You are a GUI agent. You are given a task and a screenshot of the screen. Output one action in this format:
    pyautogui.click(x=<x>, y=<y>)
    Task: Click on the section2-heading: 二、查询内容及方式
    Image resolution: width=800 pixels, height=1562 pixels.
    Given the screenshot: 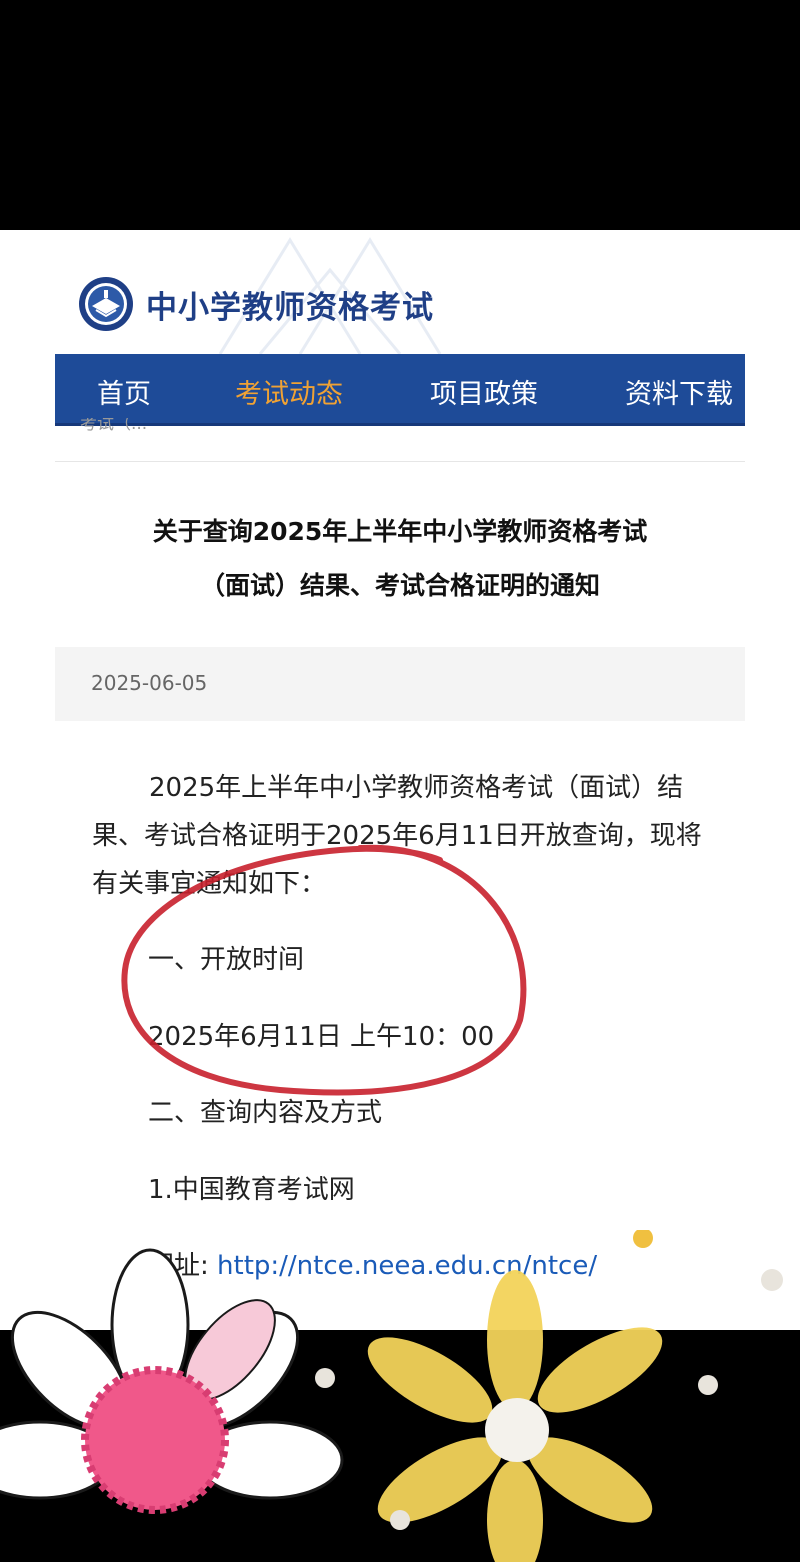 What is the action you would take?
    pyautogui.click(x=265, y=1113)
    